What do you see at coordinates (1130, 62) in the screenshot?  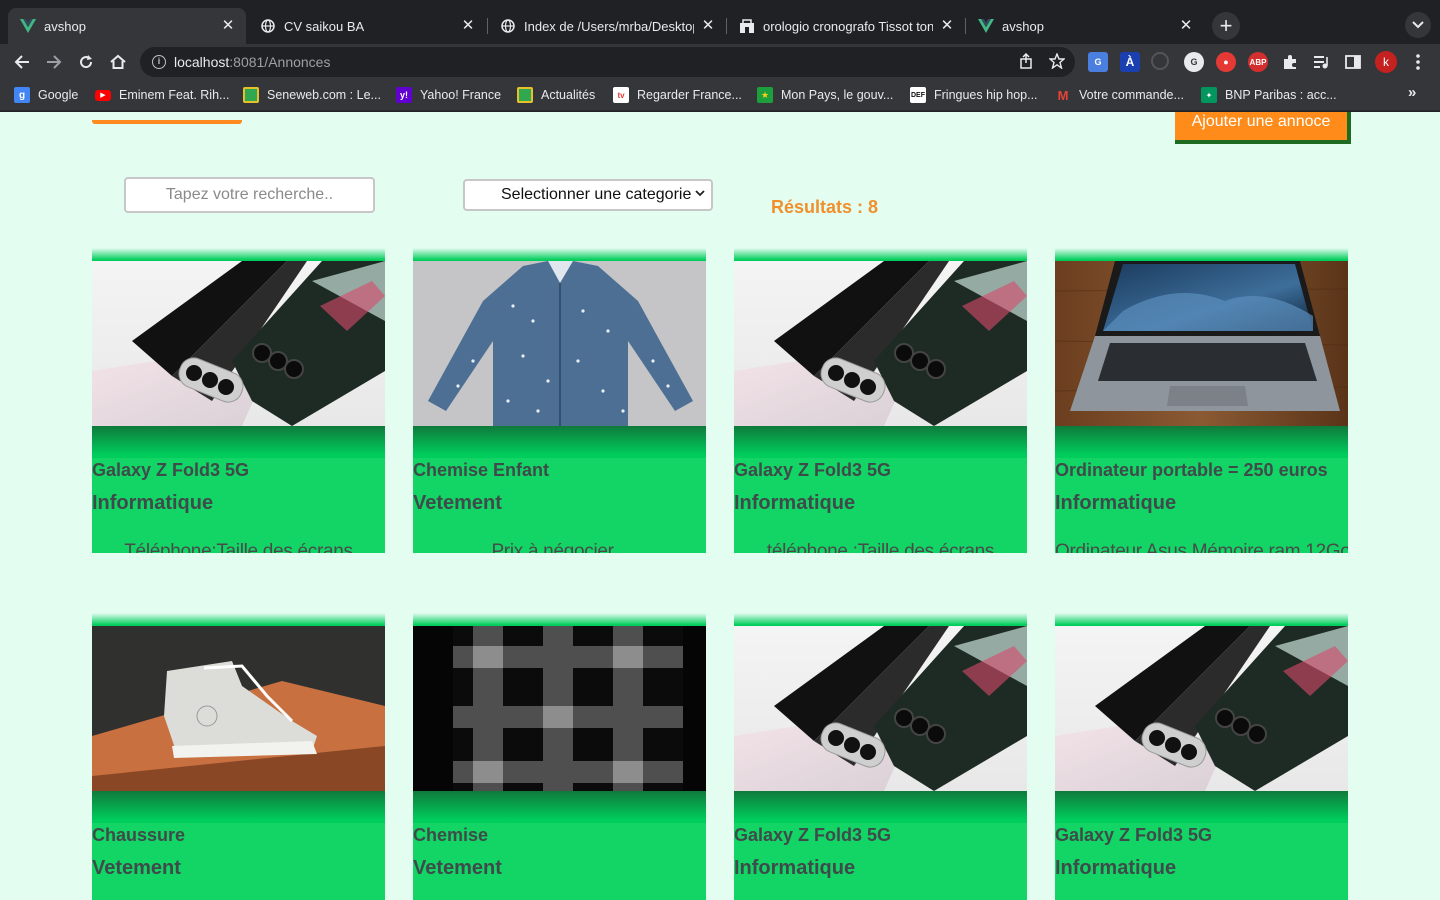 I see `accent-extension-icon: À` at bounding box center [1130, 62].